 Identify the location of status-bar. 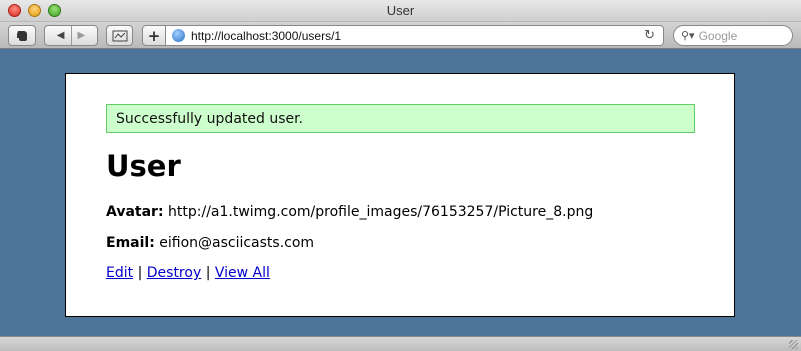
(400, 343).